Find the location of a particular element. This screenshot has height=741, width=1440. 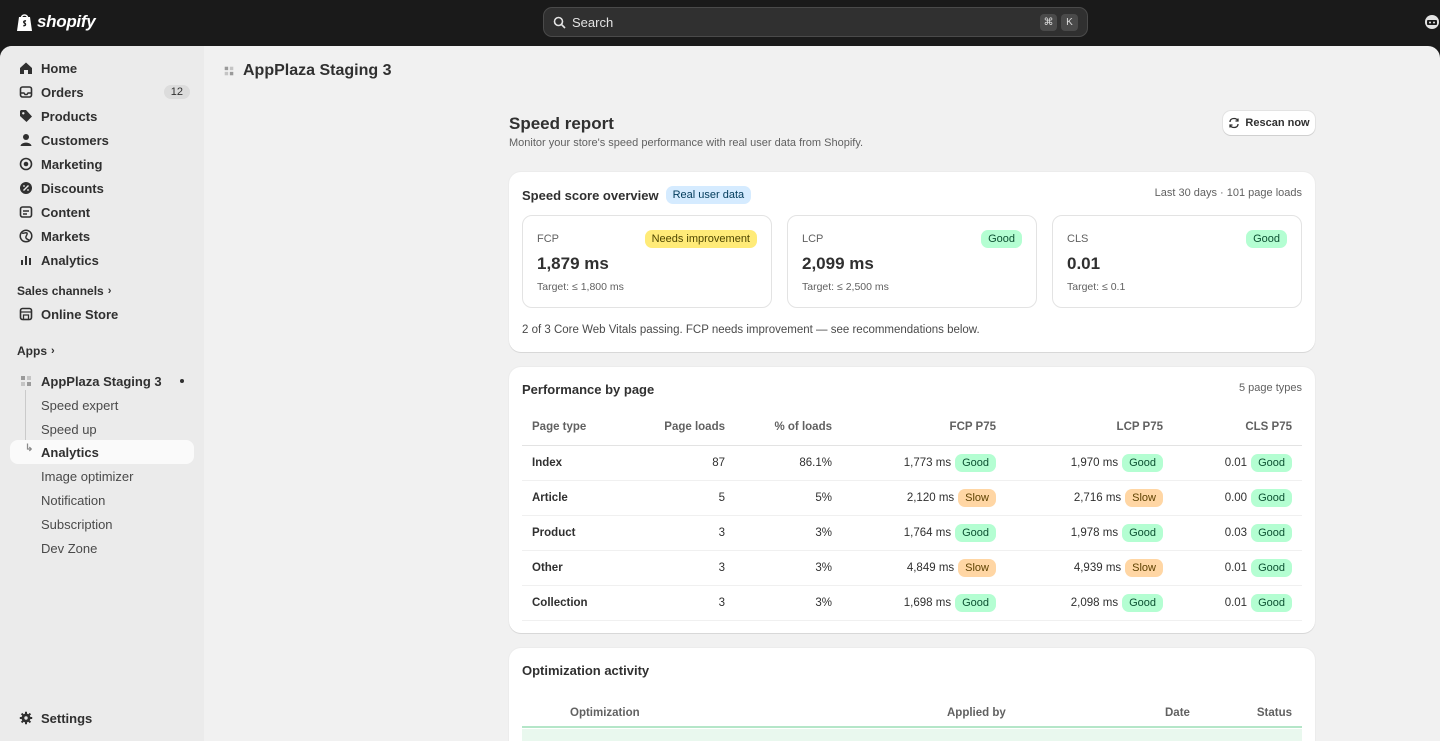

metric-card-lcp: LCP Good 2,099 ms Target: ≤ 2,500 ms is located at coordinates (912, 261).